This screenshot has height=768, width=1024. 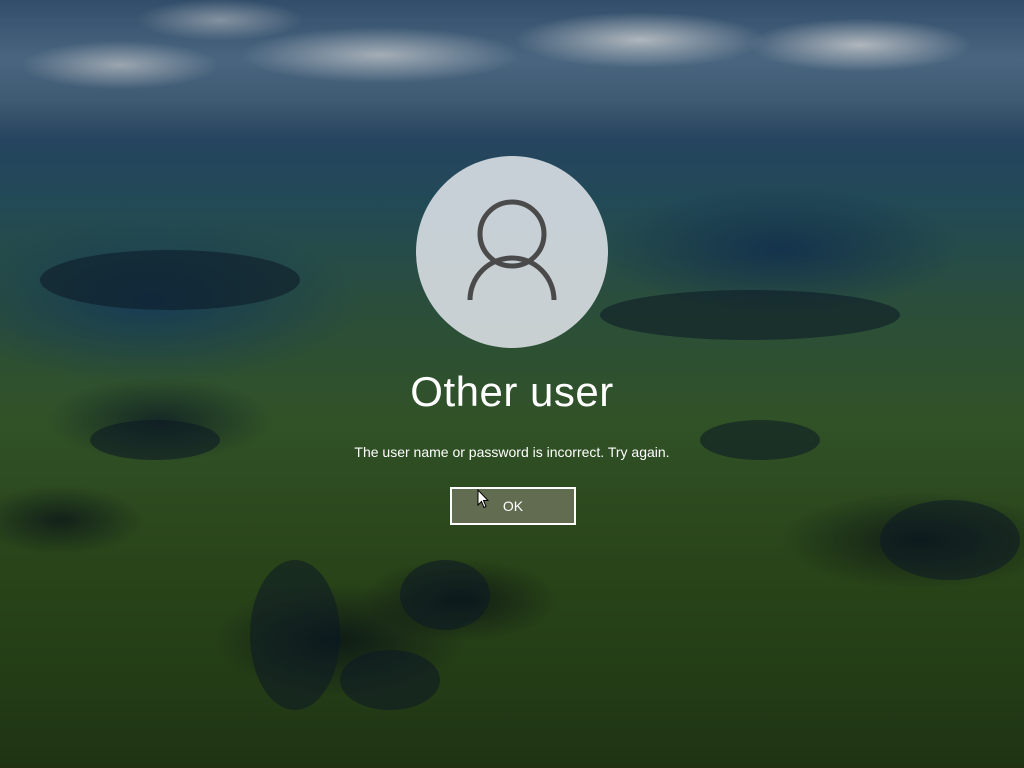 I want to click on ok-button-label: OK, so click(x=513, y=506).